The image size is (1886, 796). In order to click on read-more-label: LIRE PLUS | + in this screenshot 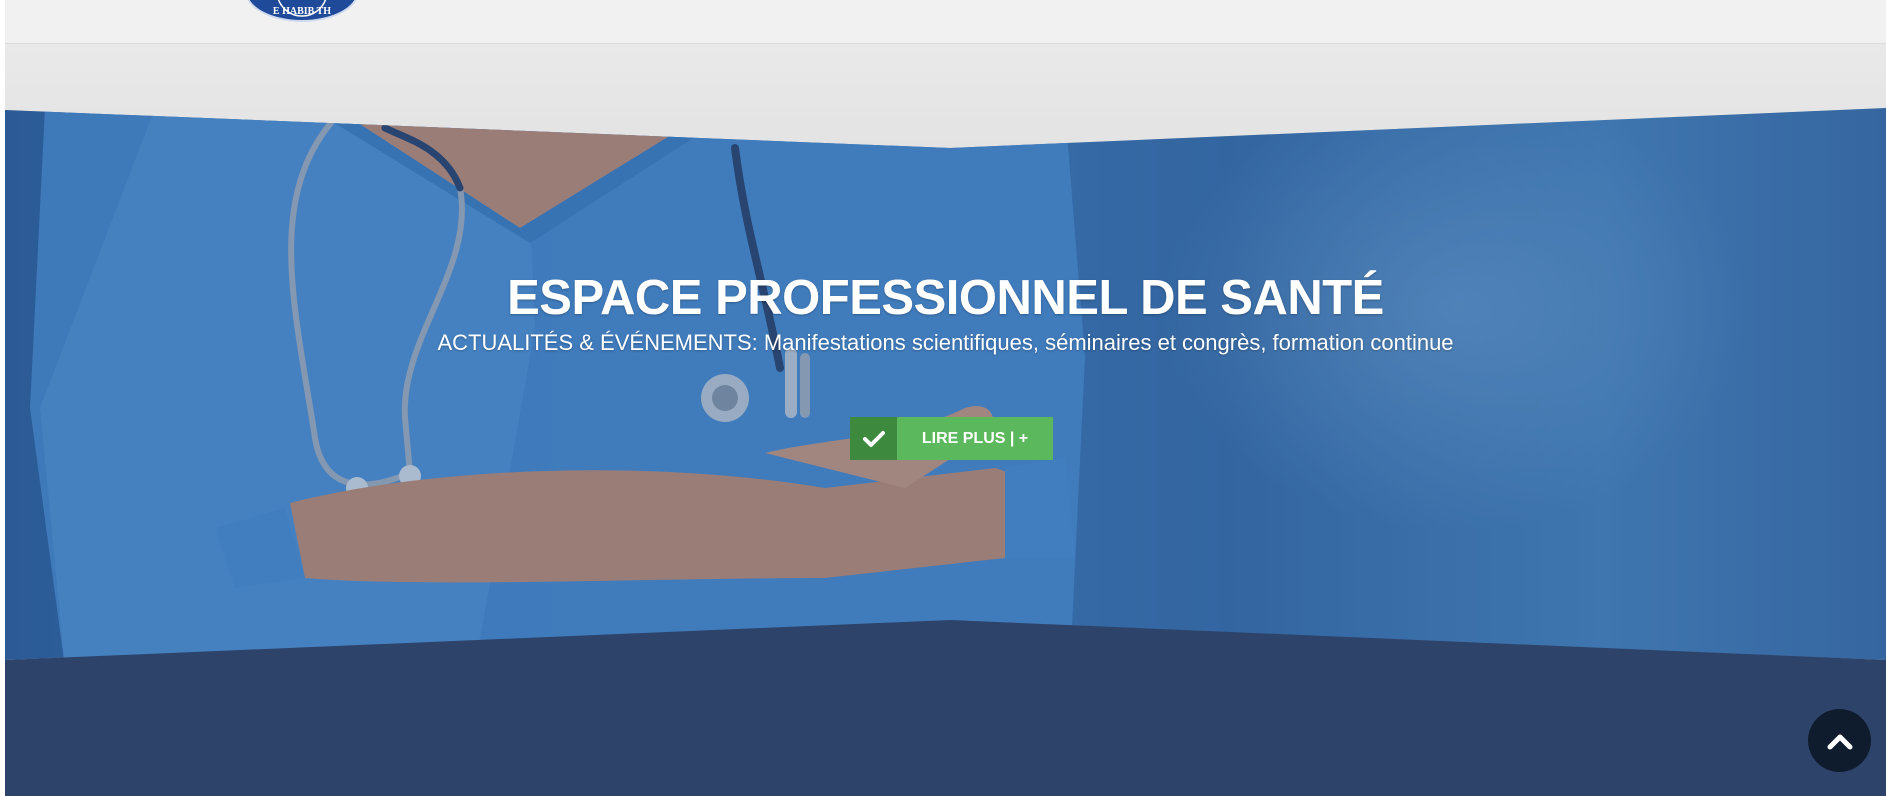, I will do `click(975, 438)`.